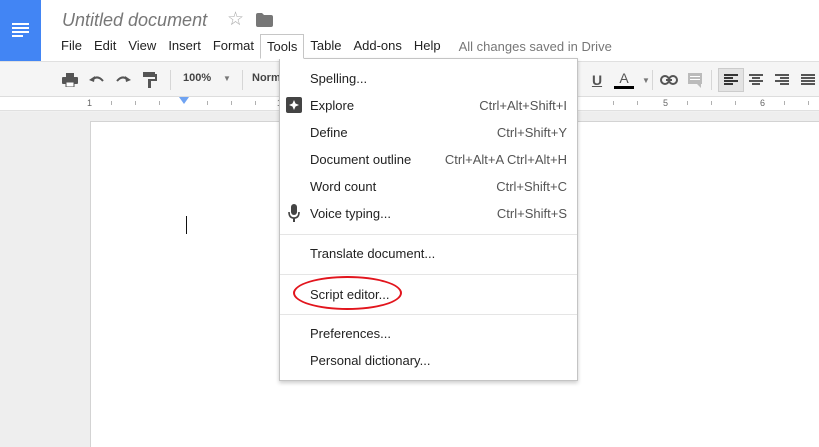  What do you see at coordinates (361, 159) in the screenshot?
I see `menu-item-label: Document outline` at bounding box center [361, 159].